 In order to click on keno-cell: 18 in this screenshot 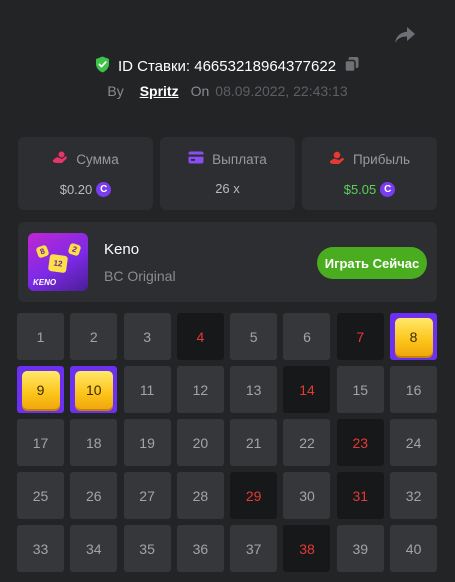, I will do `click(94, 442)`.